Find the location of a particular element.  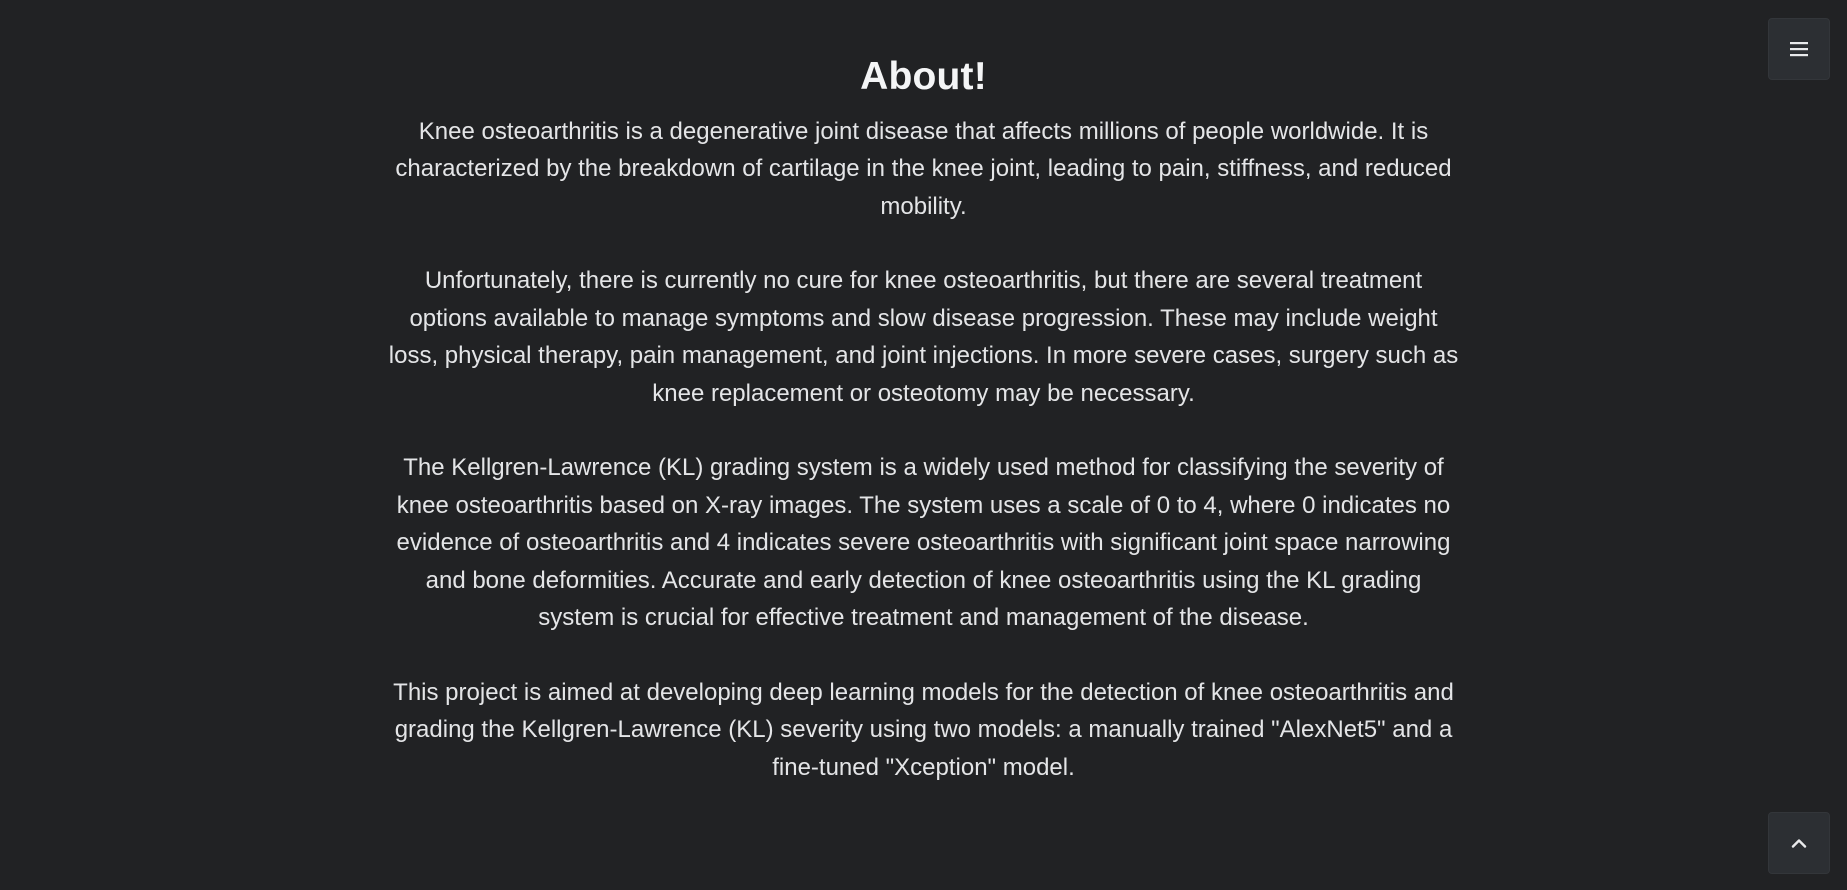

scroll-to-top-button is located at coordinates (1799, 843).